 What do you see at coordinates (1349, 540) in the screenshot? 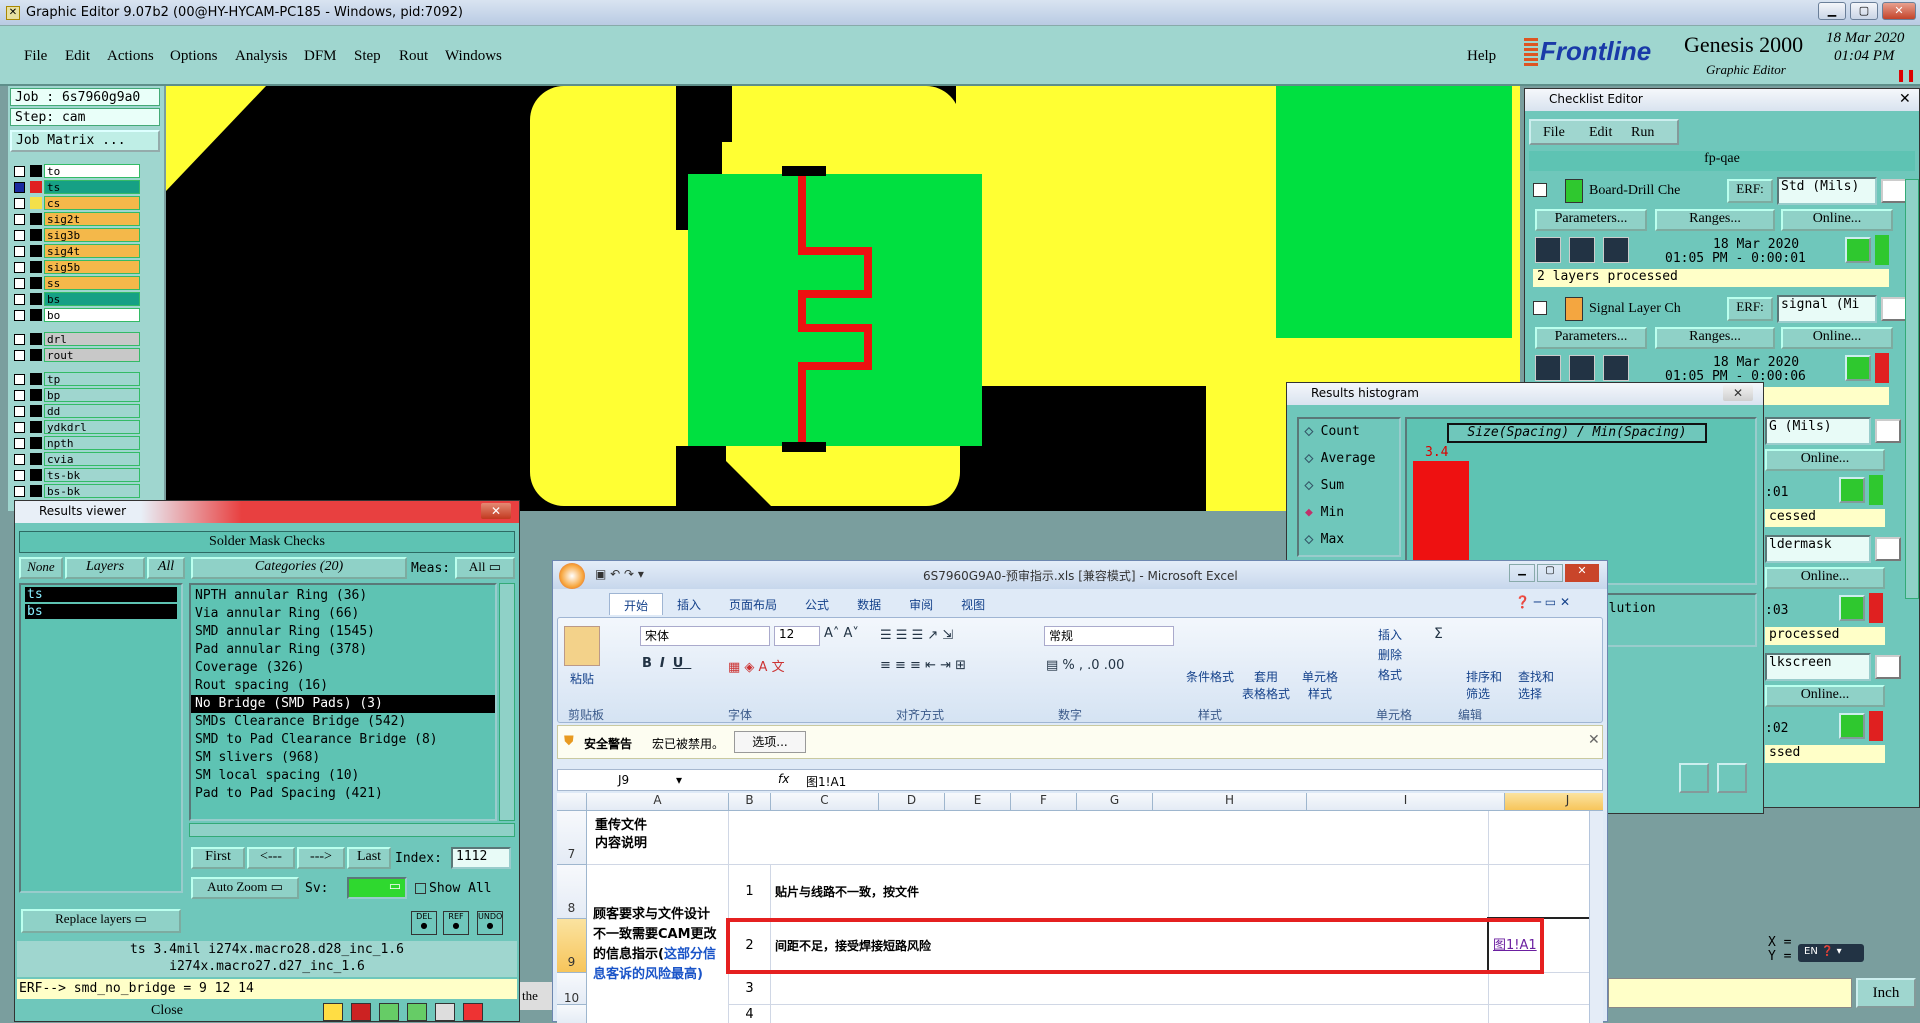
I see `histogram-option-max: ◆ Max` at bounding box center [1349, 540].